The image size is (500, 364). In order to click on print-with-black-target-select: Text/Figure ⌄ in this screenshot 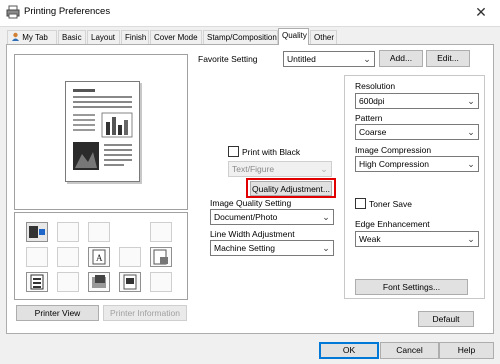, I will do `click(280, 169)`.